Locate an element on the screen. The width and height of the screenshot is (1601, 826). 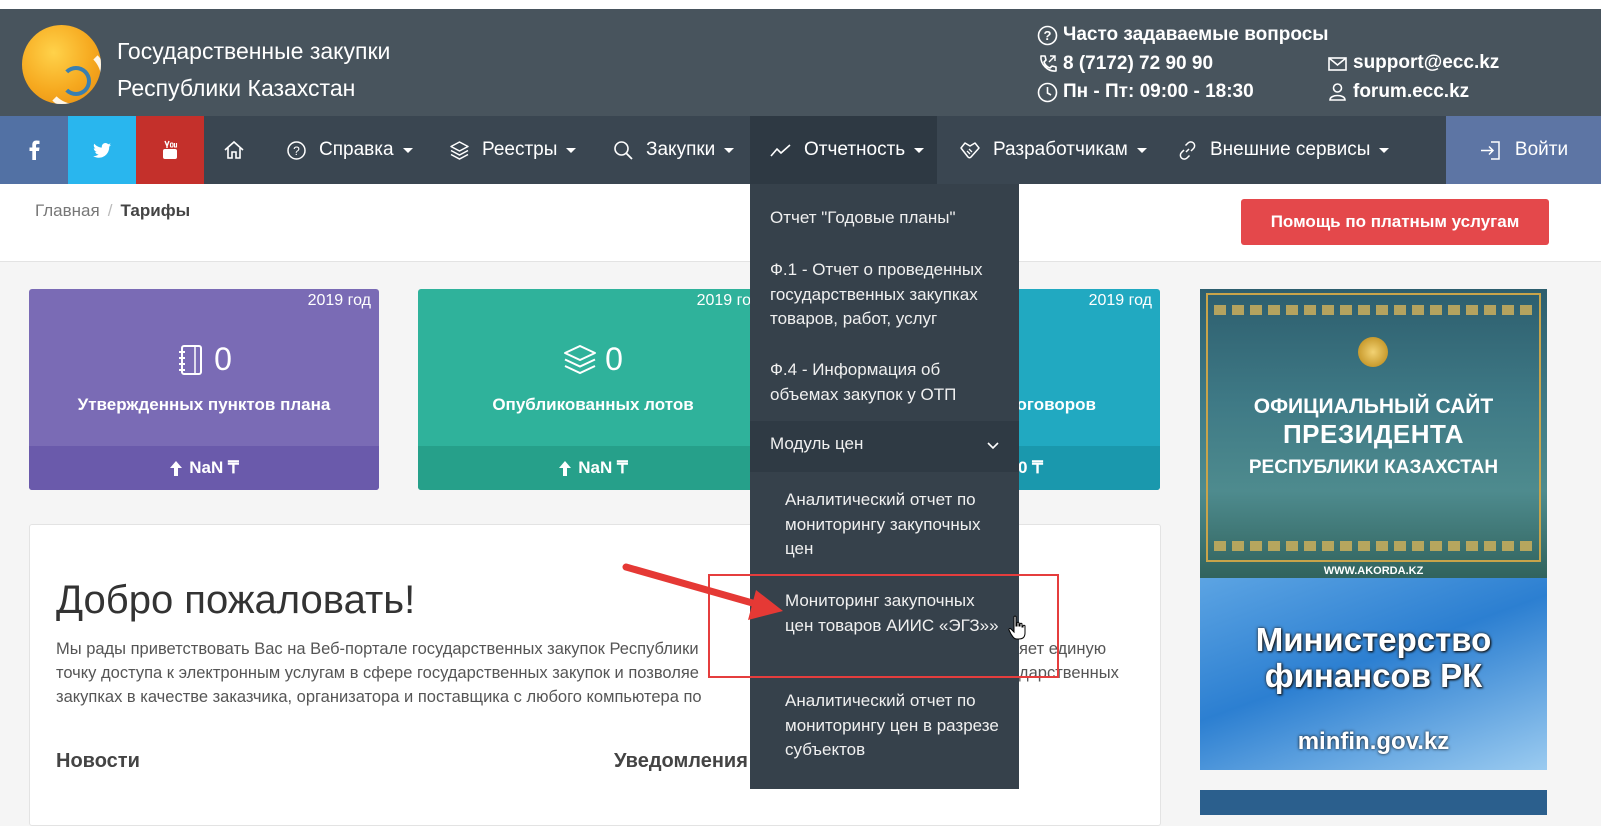
facebook-icon is located at coordinates (34, 150).